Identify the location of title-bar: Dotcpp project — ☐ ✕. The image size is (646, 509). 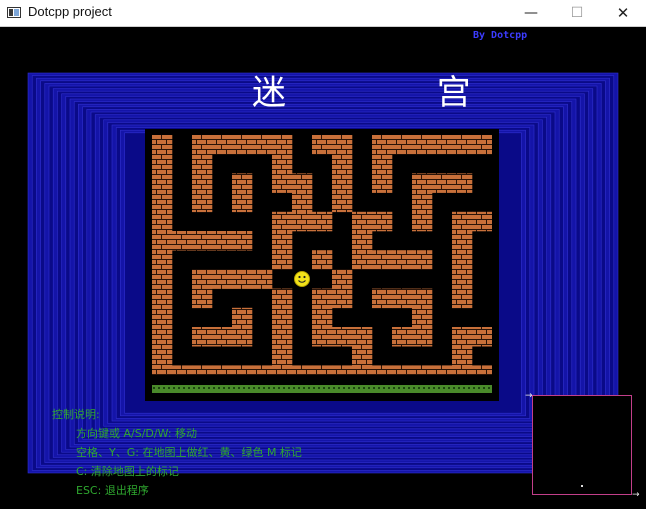
(323, 13).